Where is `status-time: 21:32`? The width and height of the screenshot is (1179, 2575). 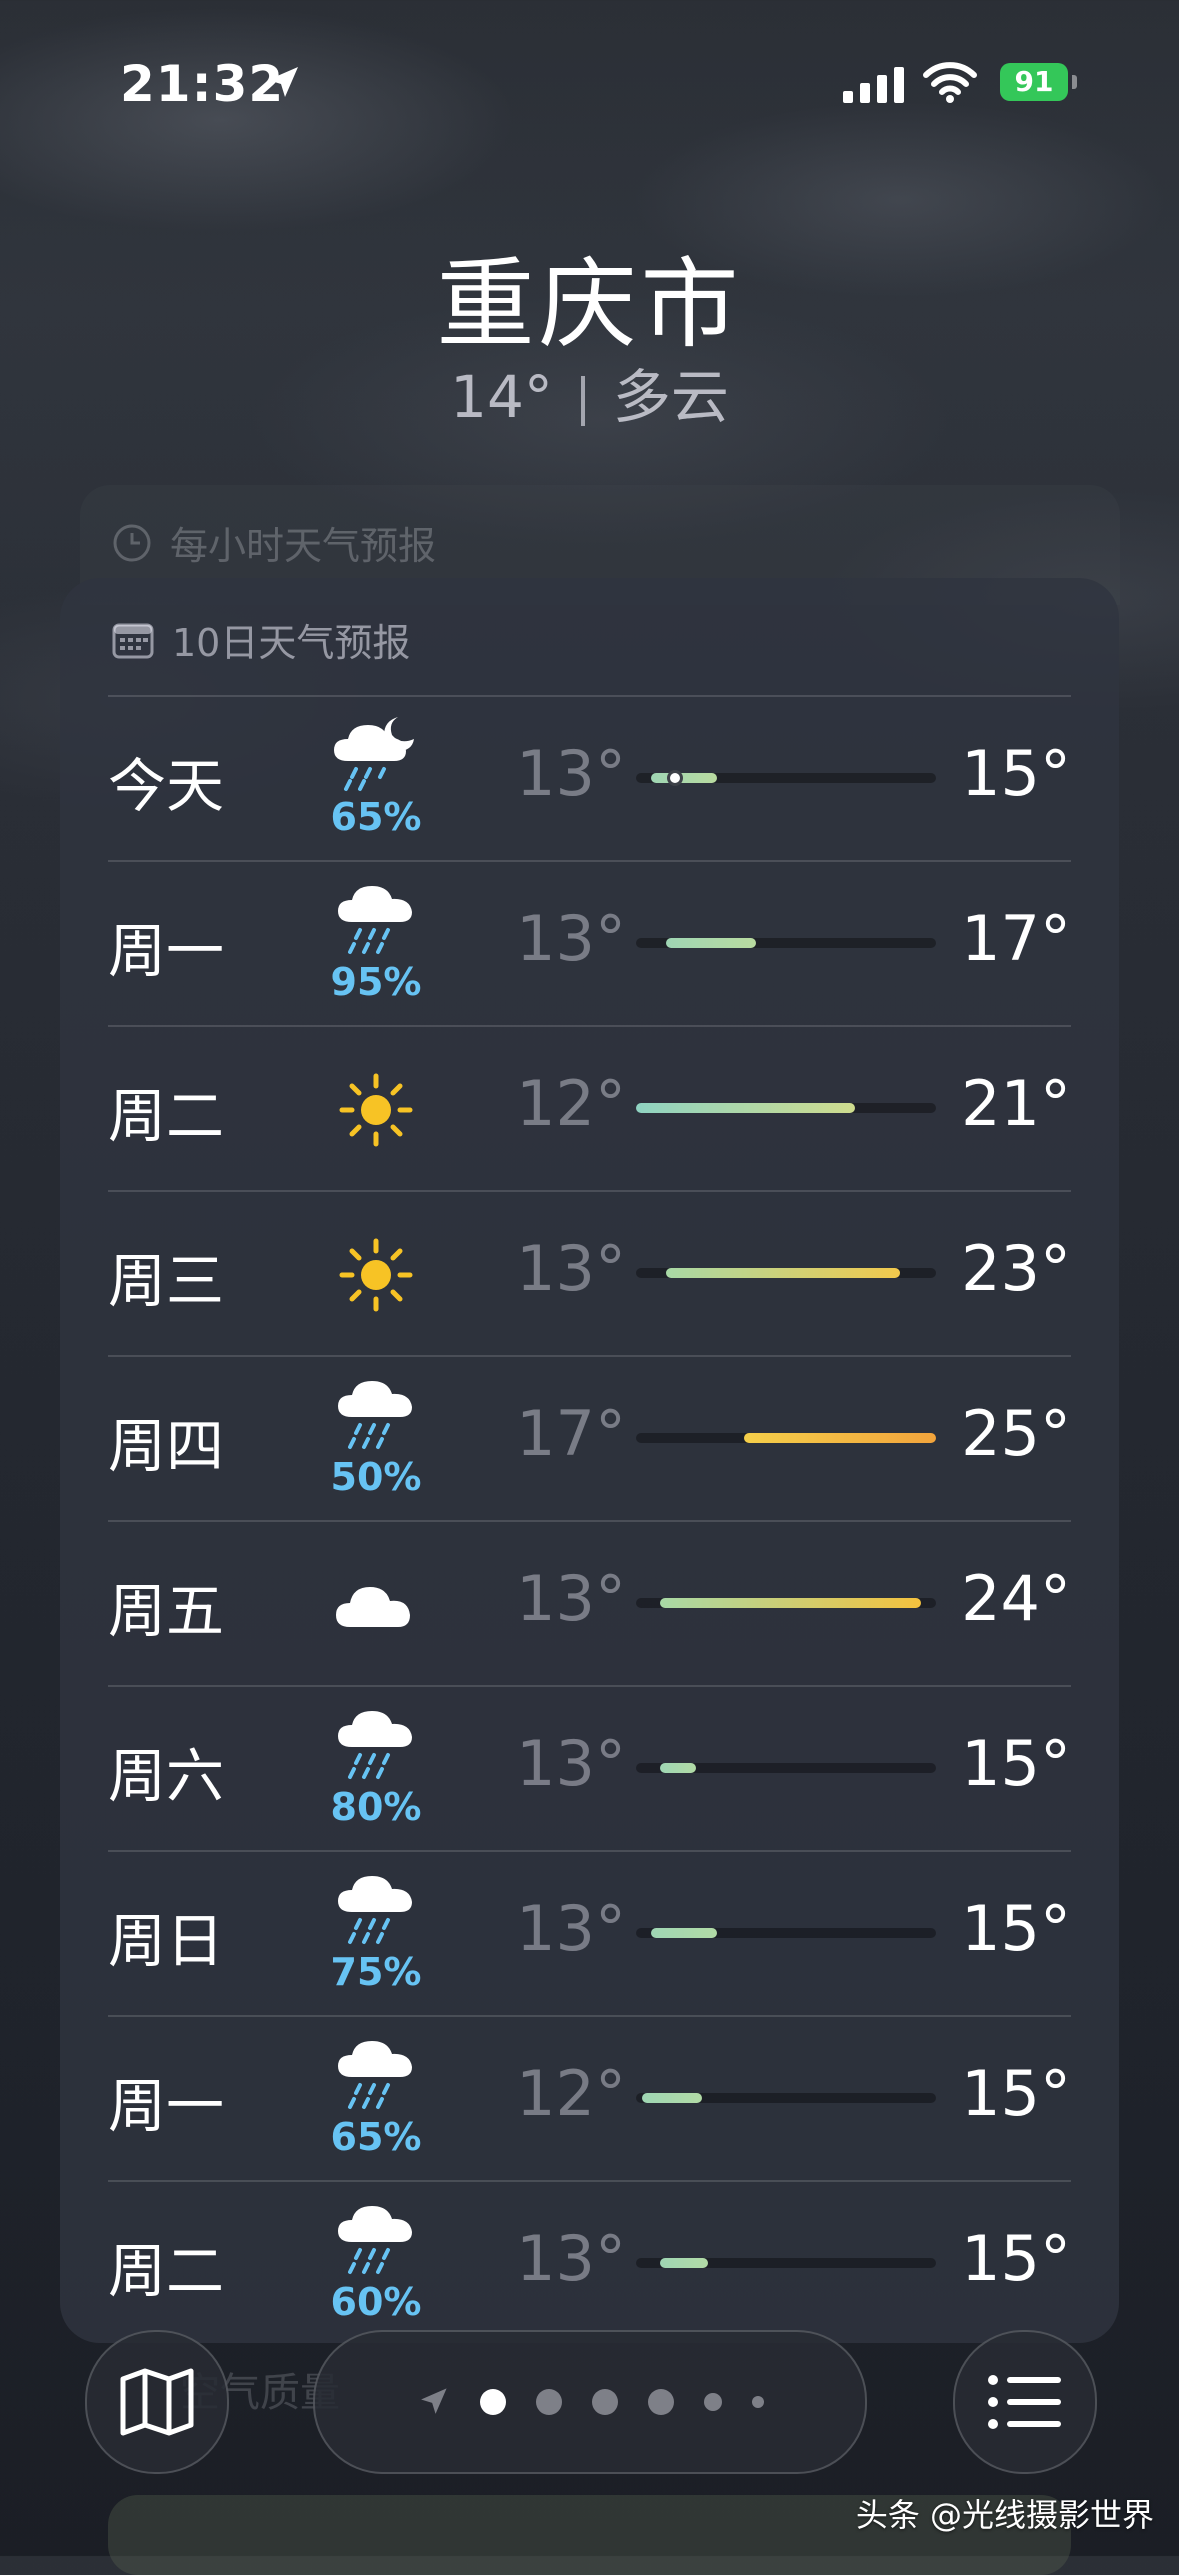 status-time: 21:32 is located at coordinates (202, 84).